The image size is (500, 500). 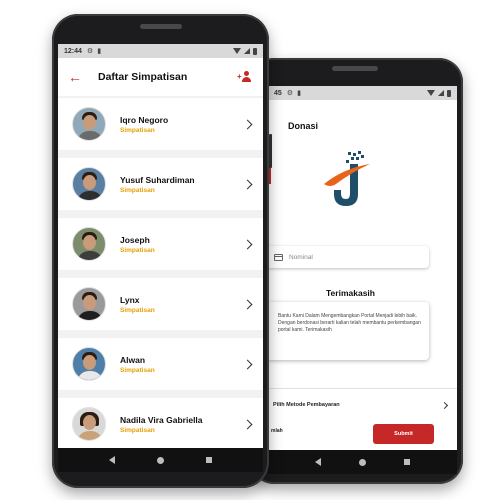 What do you see at coordinates (306, 405) in the screenshot?
I see `payment-method-label: Pilih Metode Pembayaran` at bounding box center [306, 405].